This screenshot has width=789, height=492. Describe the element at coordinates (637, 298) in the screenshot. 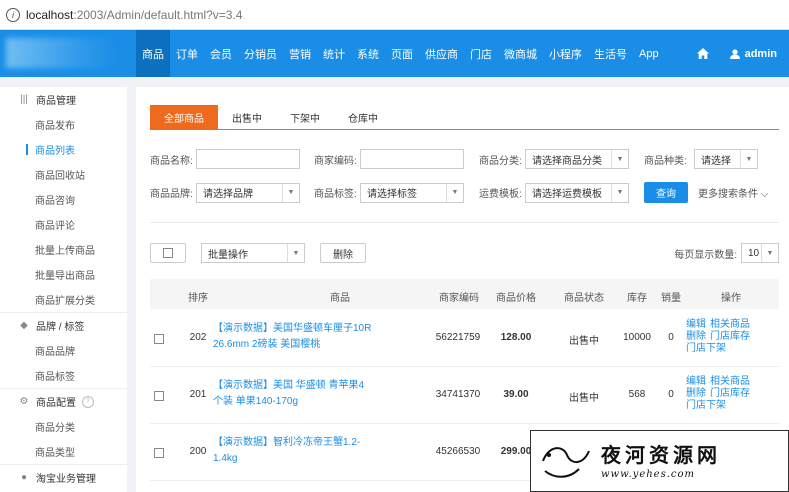

I see `column-header: 库存` at that location.